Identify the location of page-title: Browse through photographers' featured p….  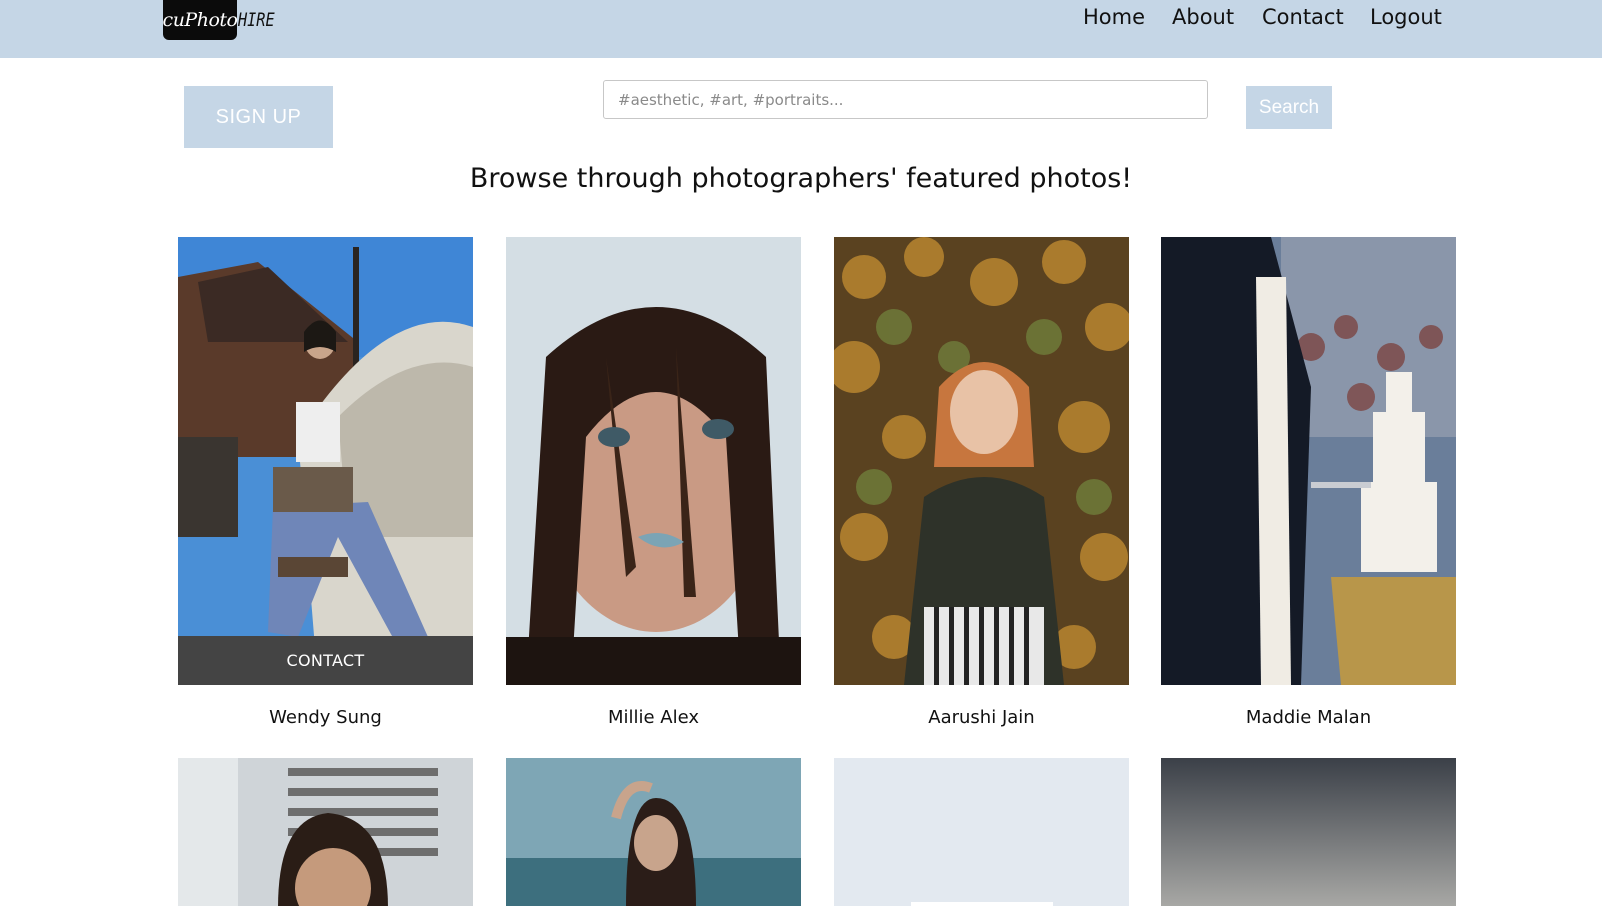
(801, 178).